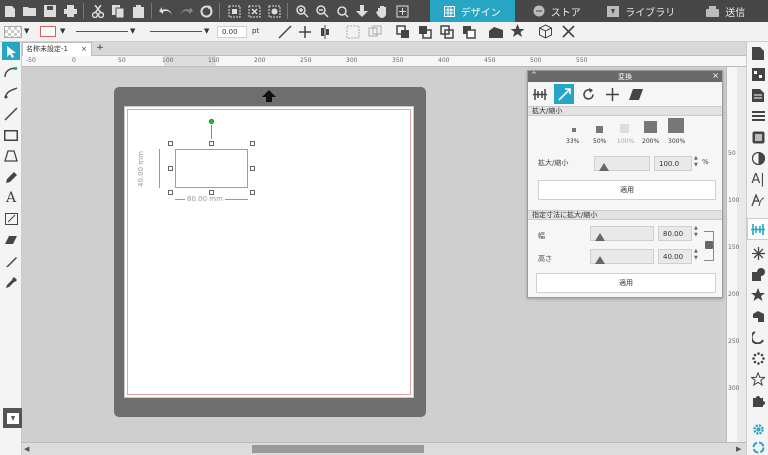  What do you see at coordinates (11, 282) in the screenshot?
I see `eyedropper-icon` at bounding box center [11, 282].